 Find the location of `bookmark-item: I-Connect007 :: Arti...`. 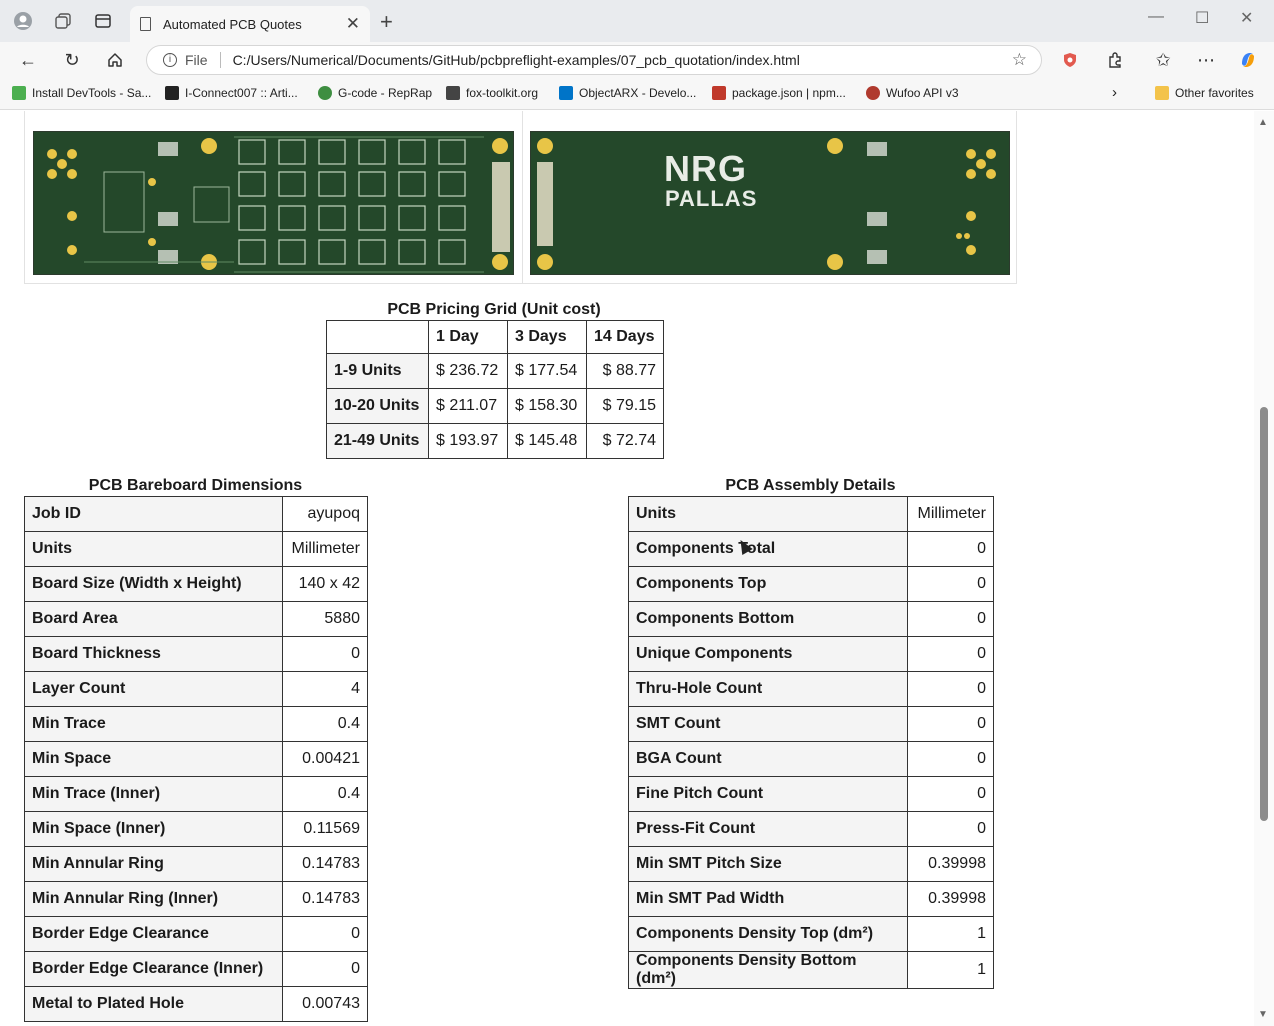

bookmark-item: I-Connect007 :: Arti... is located at coordinates (231, 93).